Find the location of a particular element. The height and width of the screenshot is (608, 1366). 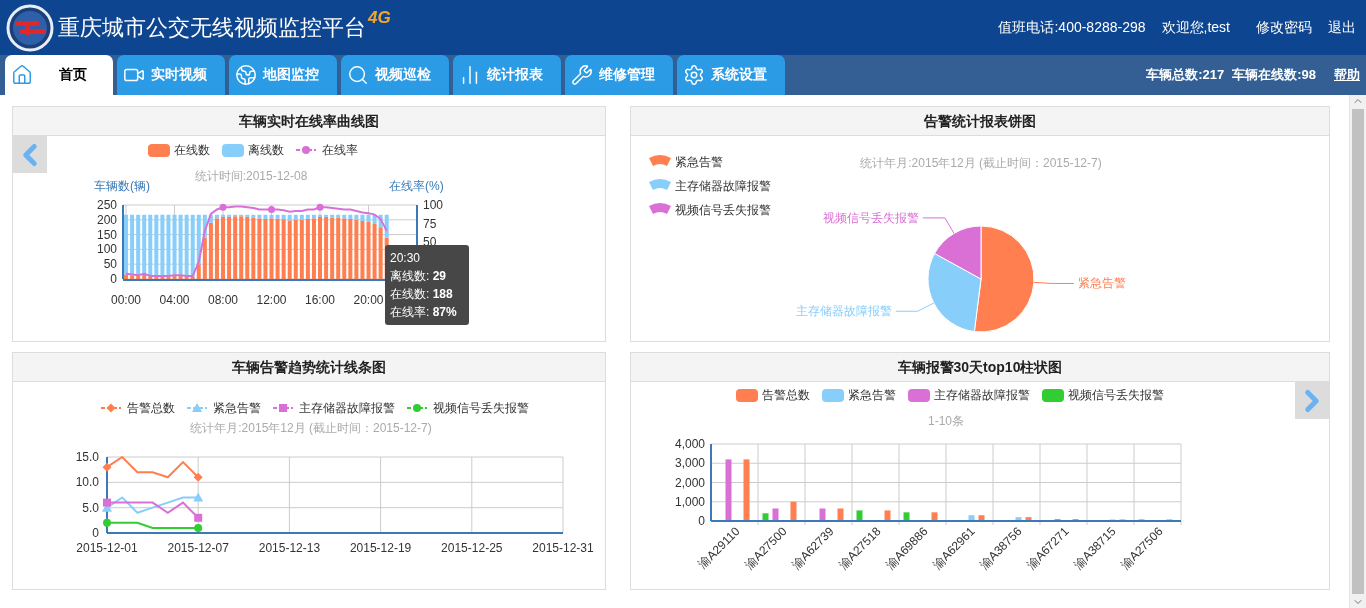

tooltip-text: 在线率: 87% is located at coordinates (424, 312).